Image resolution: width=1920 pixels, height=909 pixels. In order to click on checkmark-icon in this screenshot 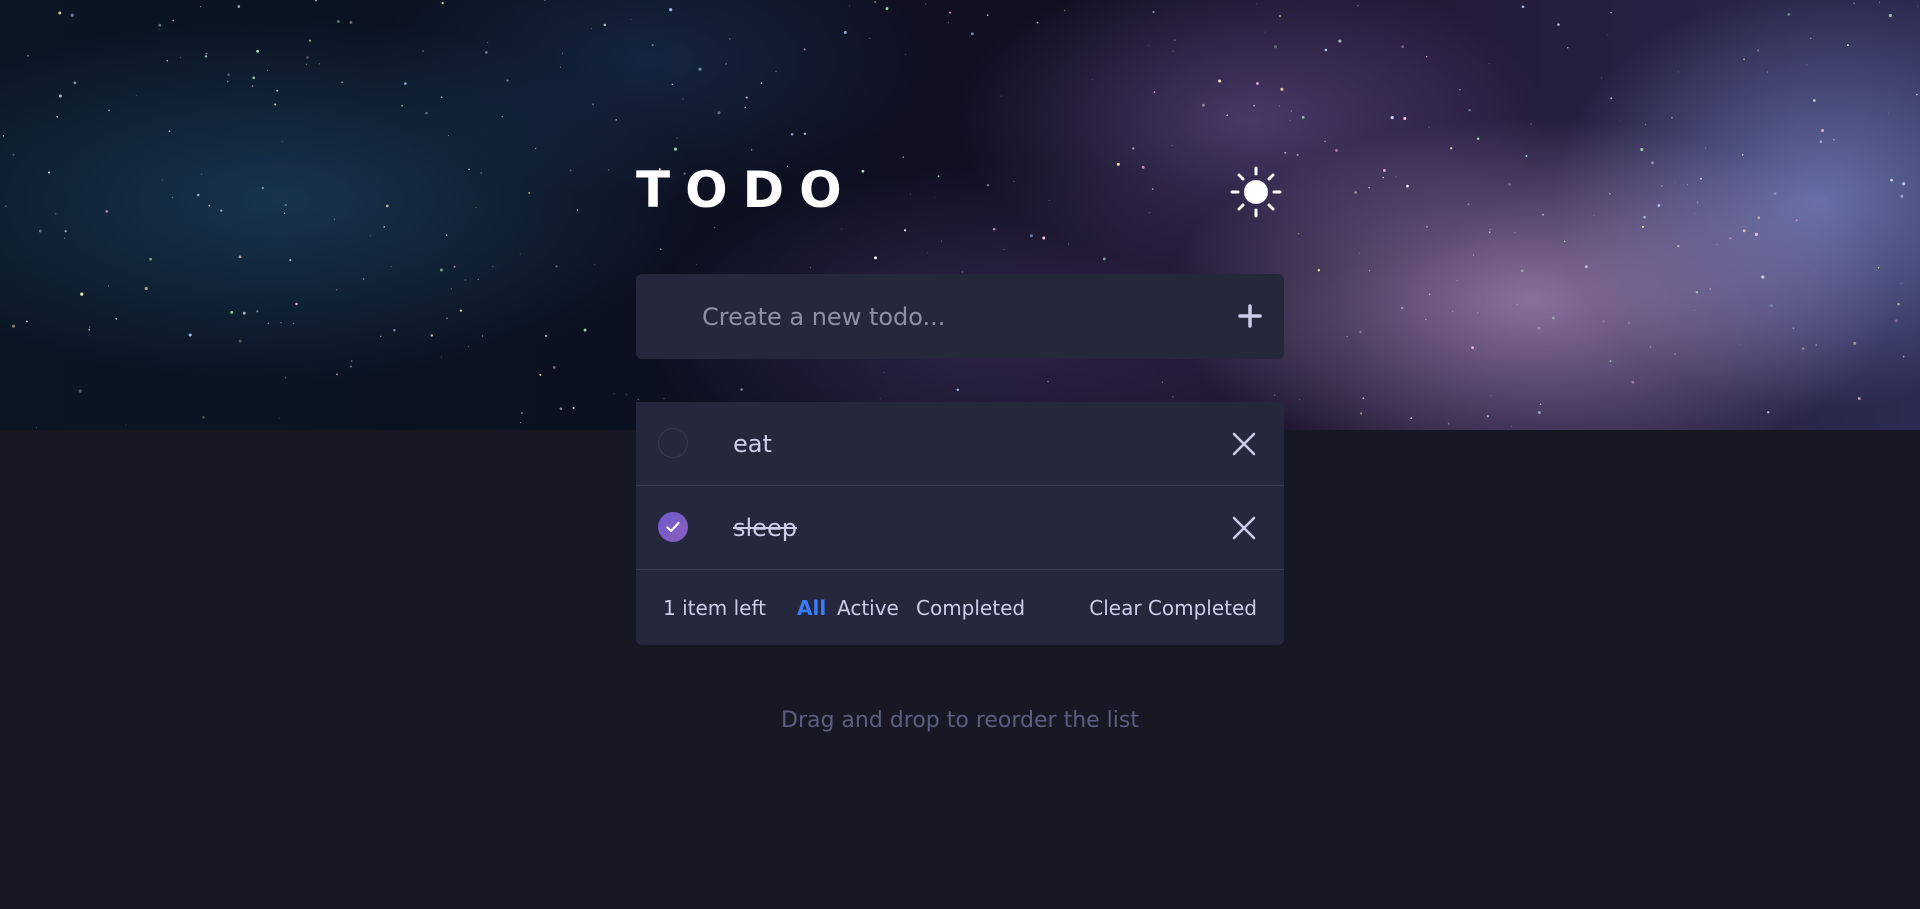, I will do `click(673, 527)`.